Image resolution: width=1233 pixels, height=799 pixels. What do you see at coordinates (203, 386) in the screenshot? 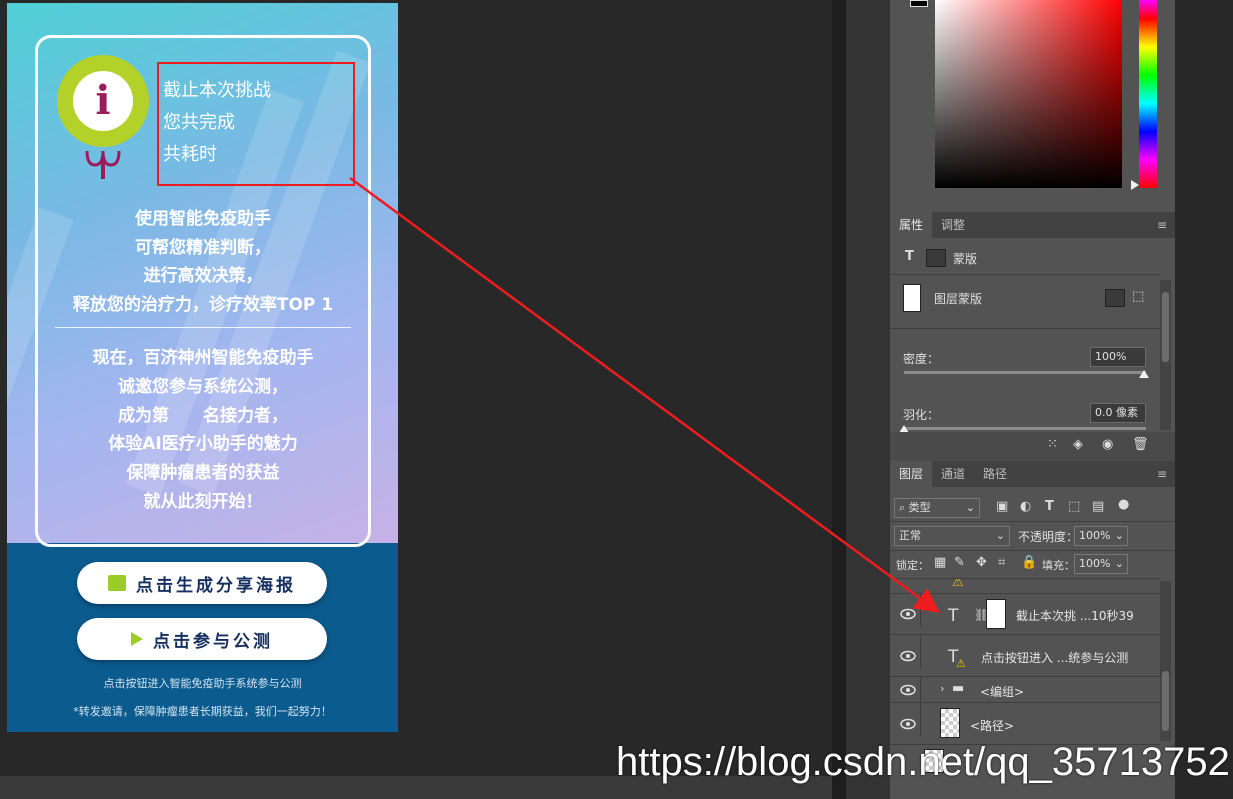
I see `body-line: 诚邀您参与系统公测，` at bounding box center [203, 386].